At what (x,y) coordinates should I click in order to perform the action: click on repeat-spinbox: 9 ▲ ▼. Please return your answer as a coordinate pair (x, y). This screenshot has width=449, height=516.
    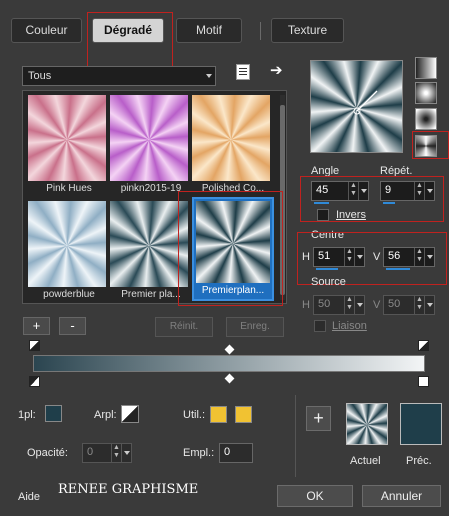
    Looking at the image, I should click on (407, 192).